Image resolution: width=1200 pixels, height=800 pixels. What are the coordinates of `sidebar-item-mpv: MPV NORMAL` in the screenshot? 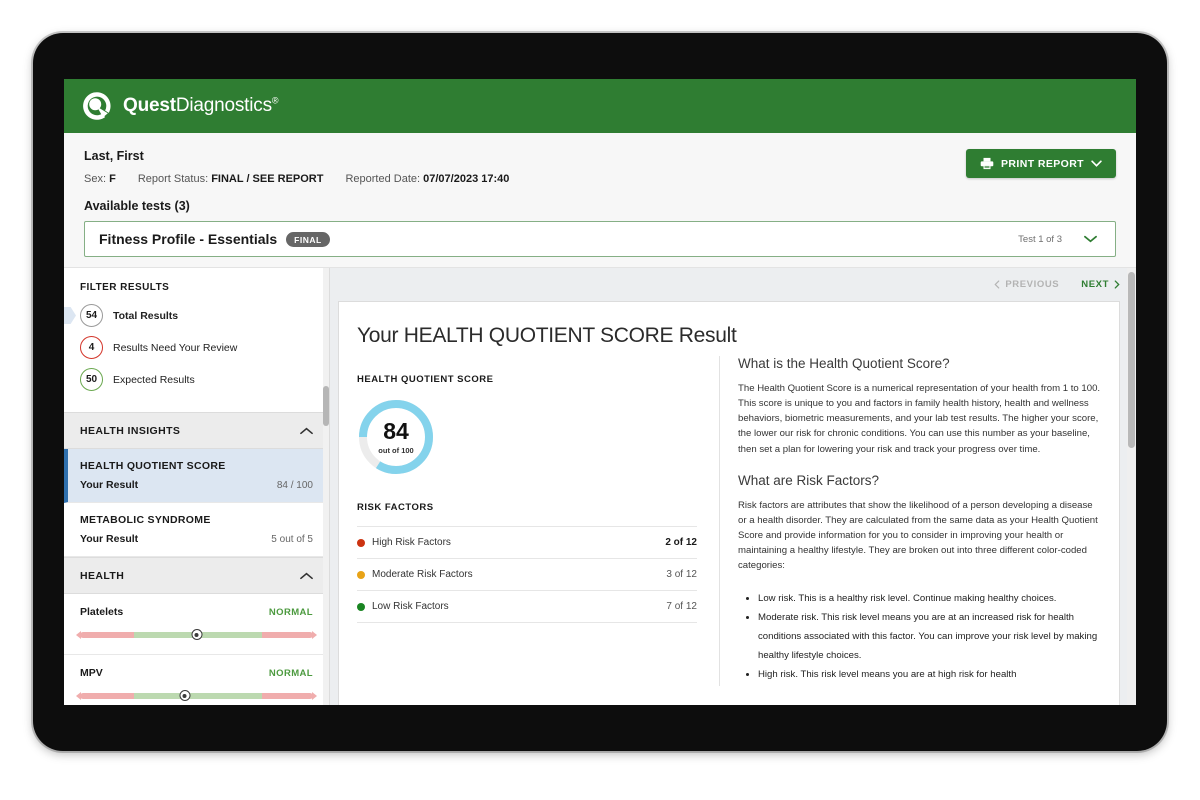 It's located at (196, 680).